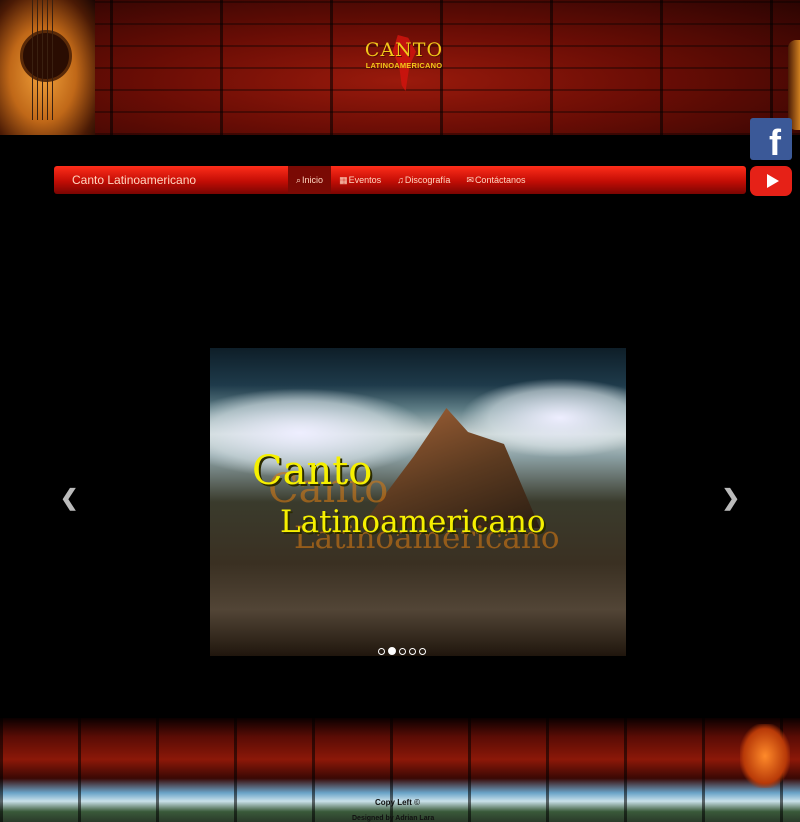 The width and height of the screenshot is (800, 822). Describe the element at coordinates (765, 756) in the screenshot. I see `violin-image` at that location.